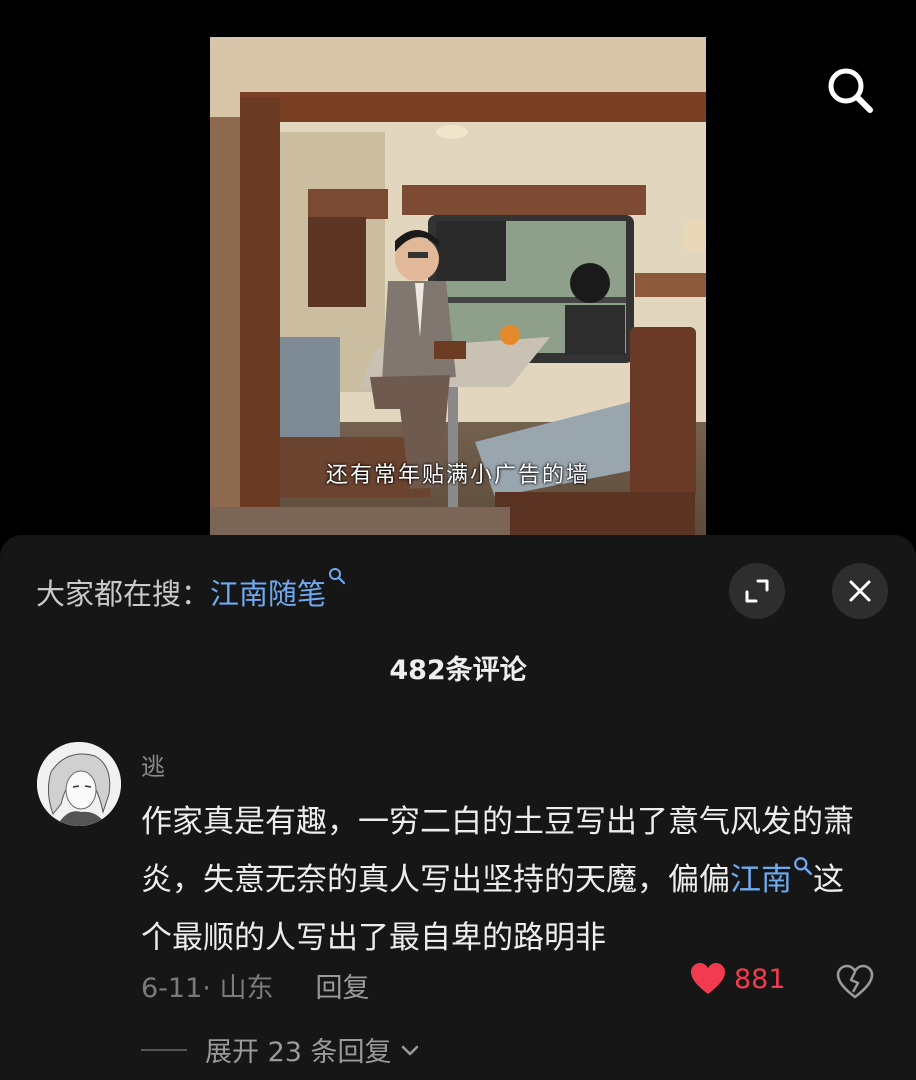 This screenshot has height=1080, width=916. Describe the element at coordinates (458, 670) in the screenshot. I see `comments-count-title: 482条评论` at that location.